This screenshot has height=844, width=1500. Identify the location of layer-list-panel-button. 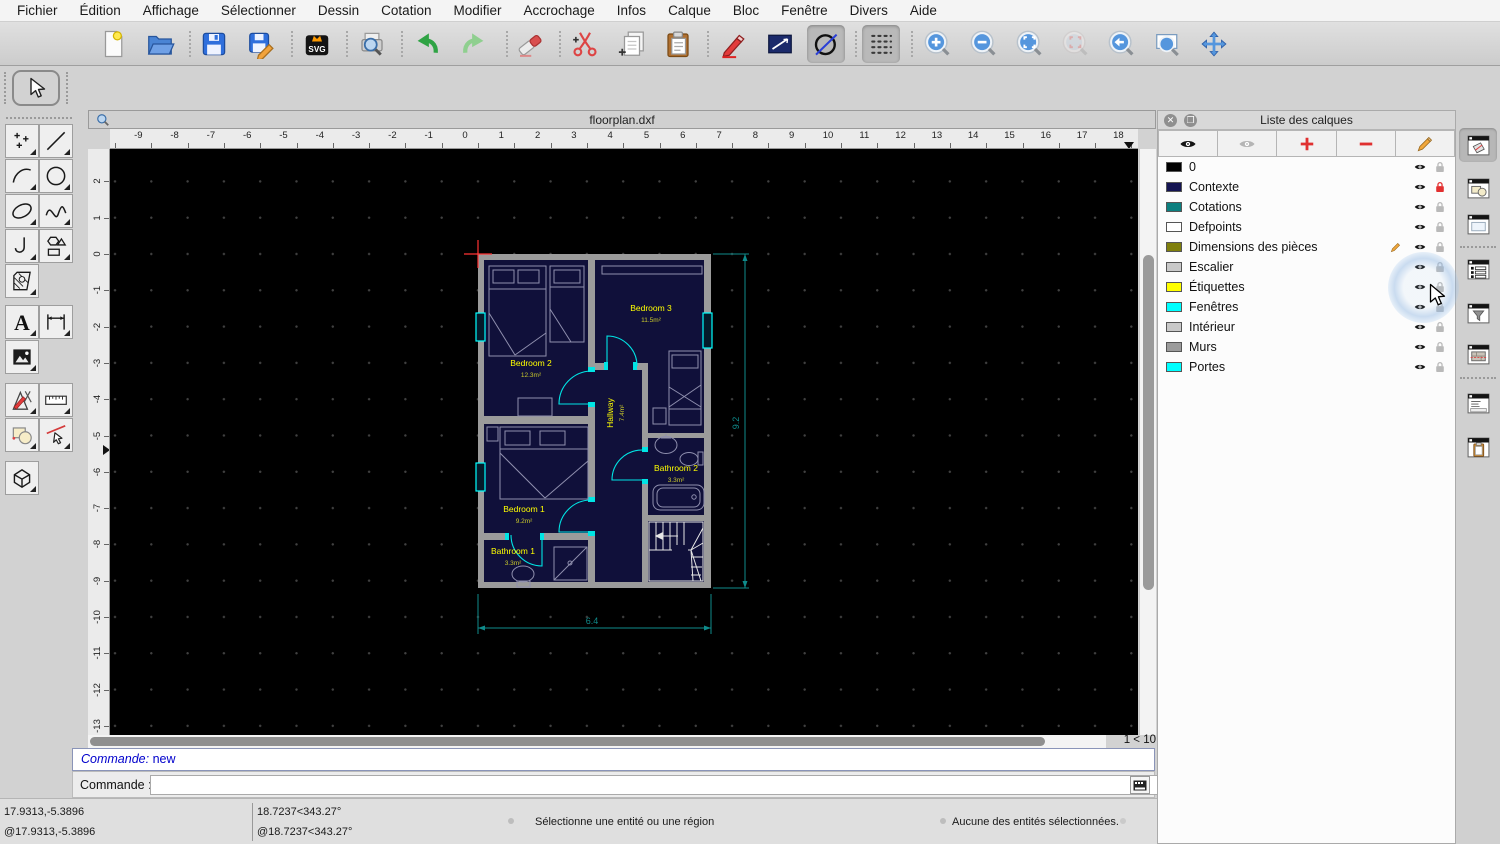
(1478, 269).